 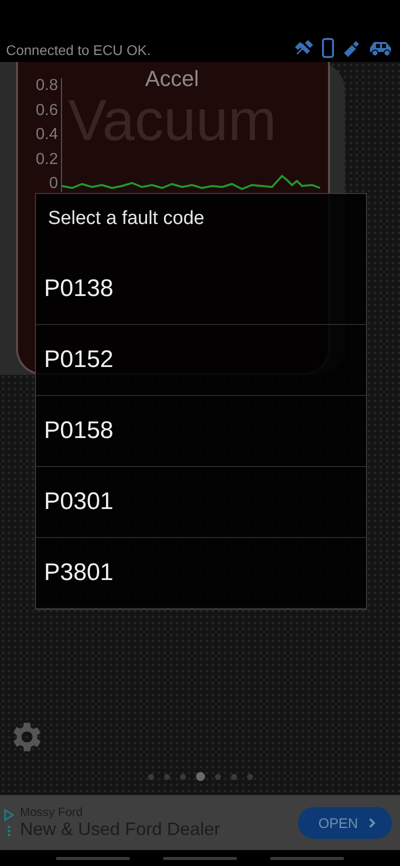 What do you see at coordinates (172, 79) in the screenshot?
I see `gauge-title: Accel` at bounding box center [172, 79].